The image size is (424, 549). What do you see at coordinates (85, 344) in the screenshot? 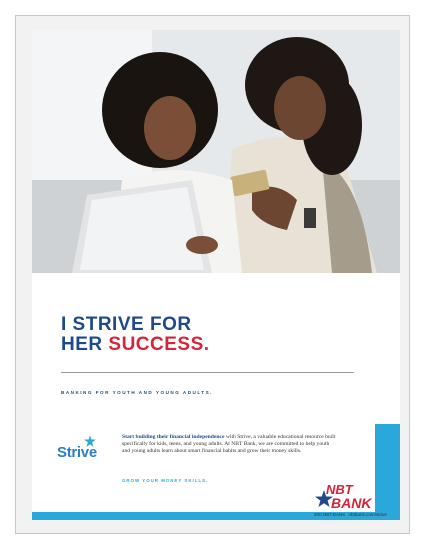
I see `headline-line2-prefix: HER` at bounding box center [85, 344].